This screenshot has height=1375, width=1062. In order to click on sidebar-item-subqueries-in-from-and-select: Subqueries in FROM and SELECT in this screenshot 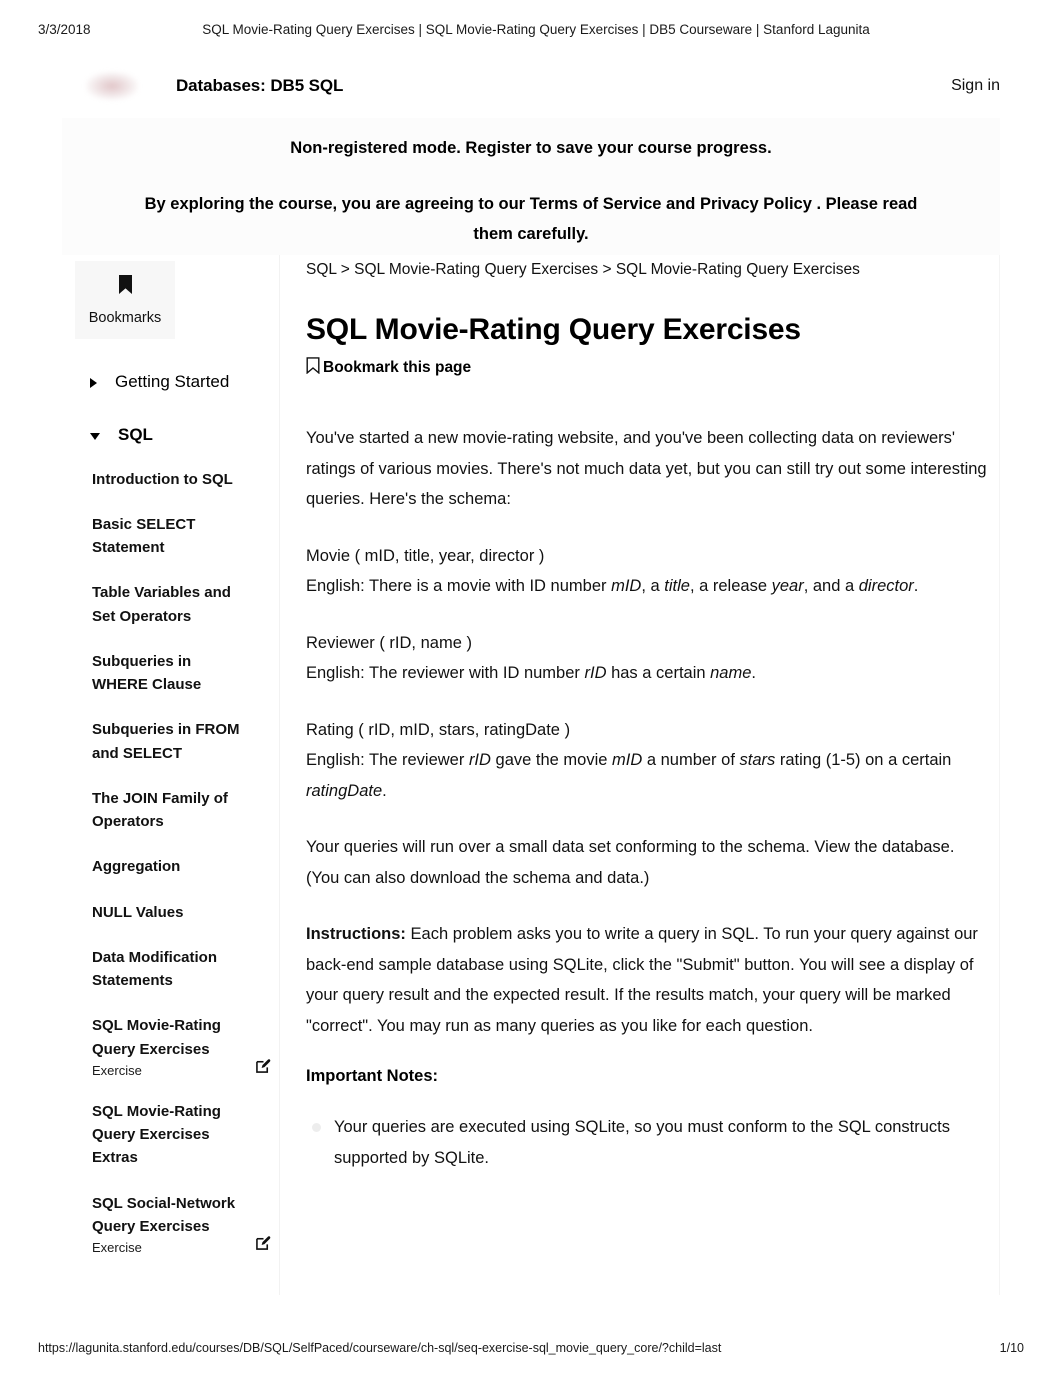, I will do `click(170, 741)`.